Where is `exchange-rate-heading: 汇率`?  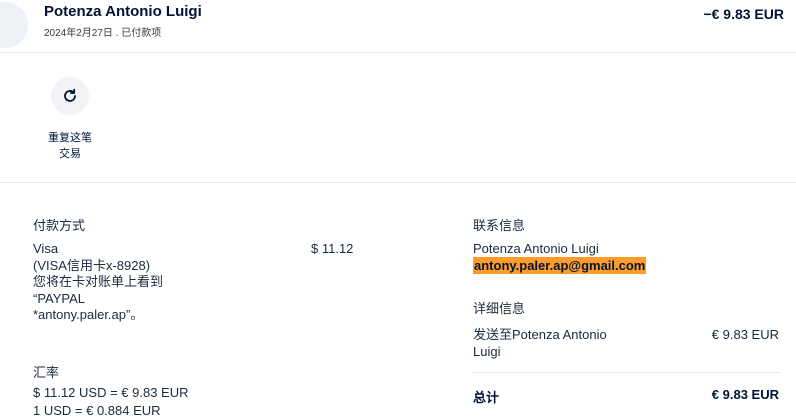 exchange-rate-heading: 汇率 is located at coordinates (46, 372).